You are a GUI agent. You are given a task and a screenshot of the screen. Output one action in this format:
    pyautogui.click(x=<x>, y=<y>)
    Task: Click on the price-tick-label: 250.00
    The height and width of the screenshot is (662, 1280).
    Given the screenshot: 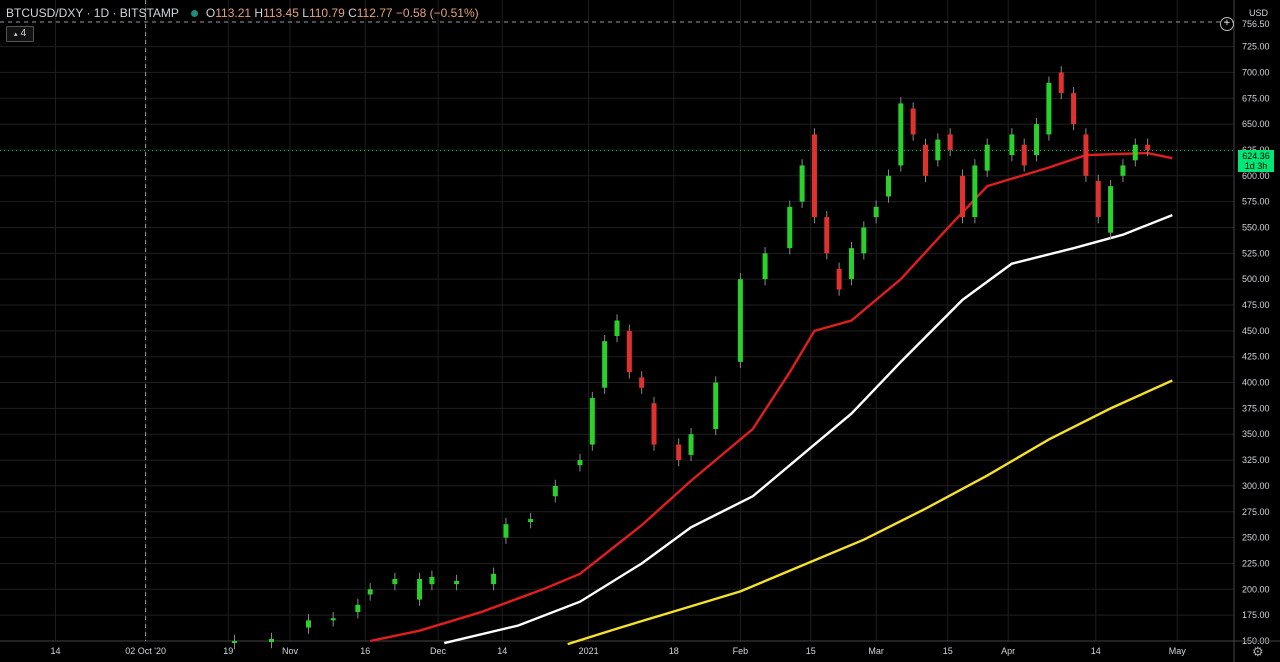 What is the action you would take?
    pyautogui.click(x=1256, y=538)
    